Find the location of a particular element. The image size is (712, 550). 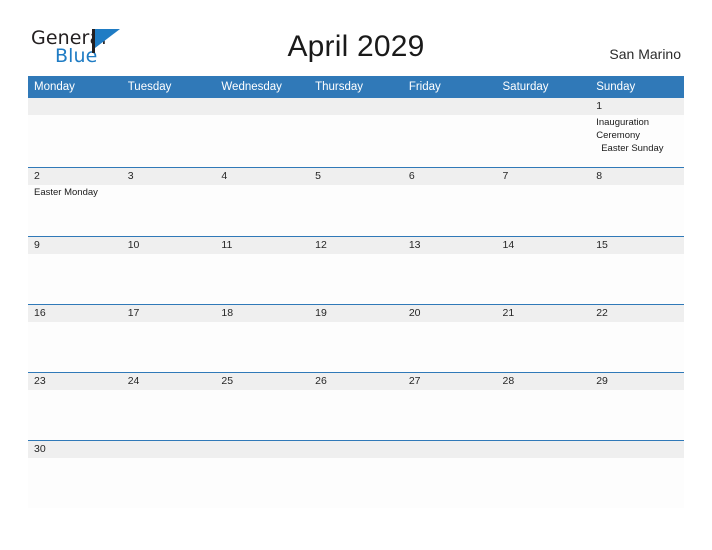

date-number-24: 24 is located at coordinates (169, 381).